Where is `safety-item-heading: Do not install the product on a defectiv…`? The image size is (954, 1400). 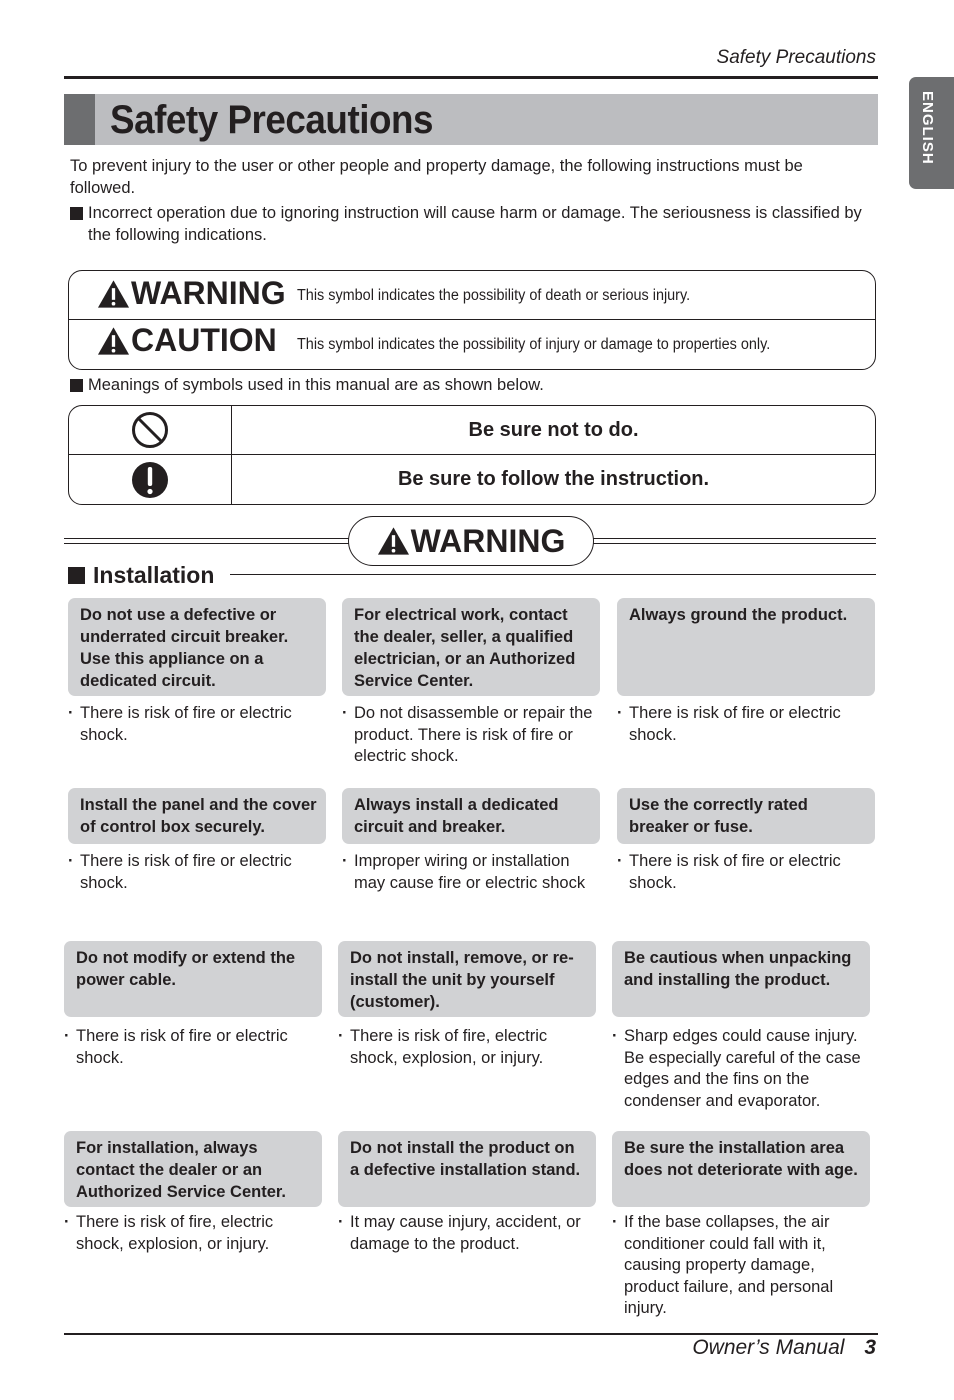
safety-item-heading: Do not install the product on a defectiv… is located at coordinates (467, 1169).